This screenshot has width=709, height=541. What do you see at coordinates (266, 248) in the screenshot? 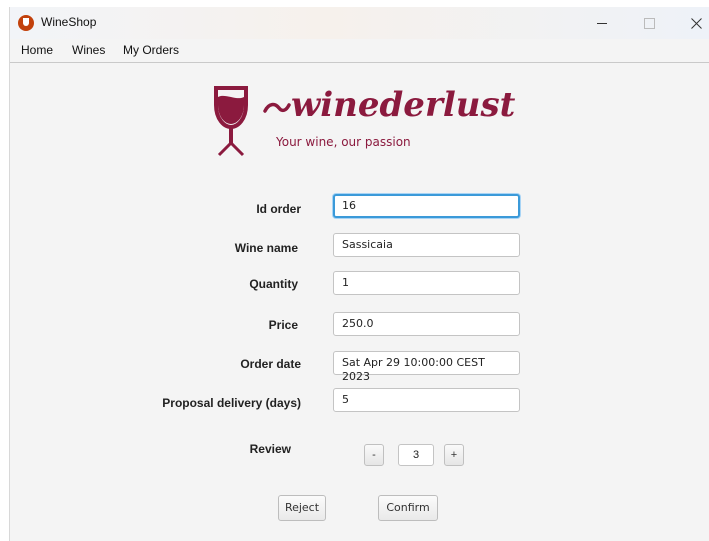
I see `wine-name-label: Wine name` at bounding box center [266, 248].